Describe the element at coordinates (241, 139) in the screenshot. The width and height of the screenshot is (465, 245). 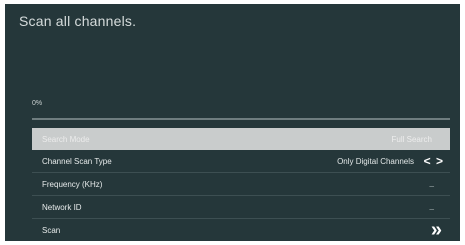
I see `menu-row-search-mode: Search Mode Full Search` at that location.